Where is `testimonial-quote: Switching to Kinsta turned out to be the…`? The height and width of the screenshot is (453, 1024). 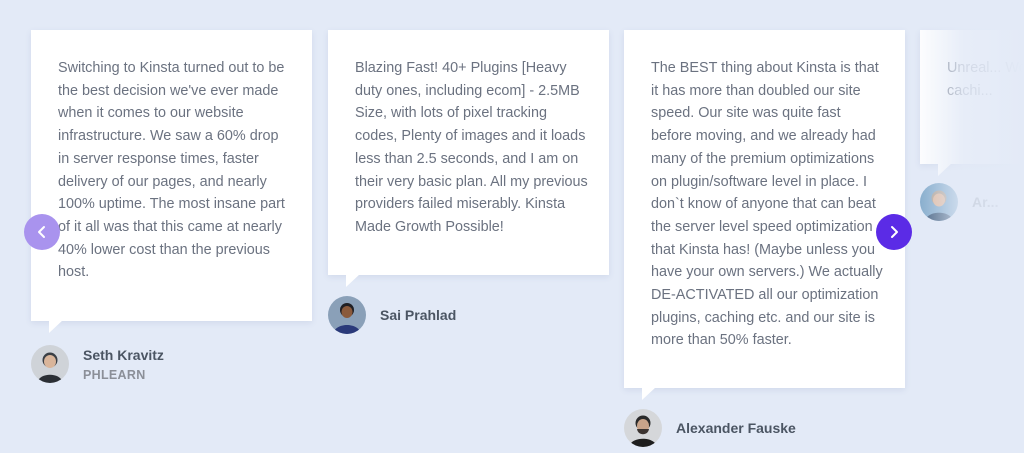
testimonial-quote: Switching to Kinsta turned out to be the… is located at coordinates (171, 170).